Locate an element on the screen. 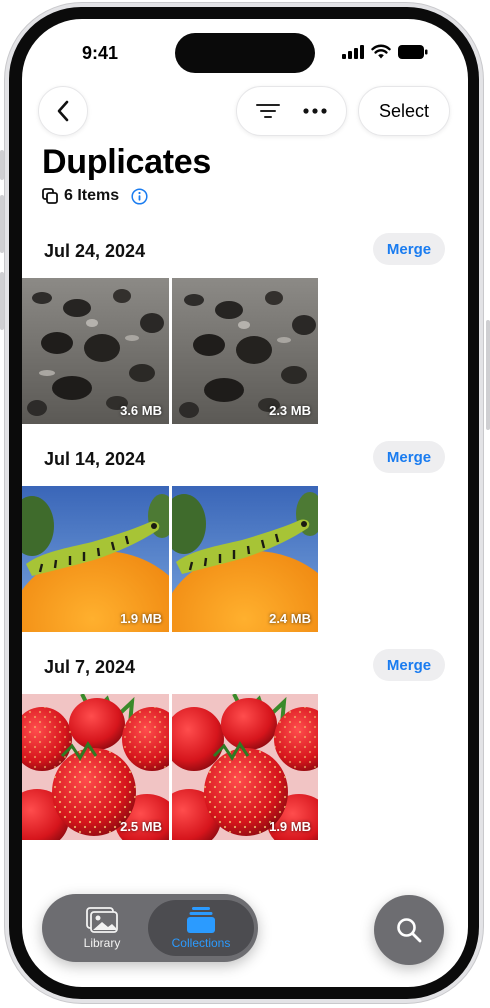 The height and width of the screenshot is (1008, 490). file-size: 2.4 MB is located at coordinates (290, 618).